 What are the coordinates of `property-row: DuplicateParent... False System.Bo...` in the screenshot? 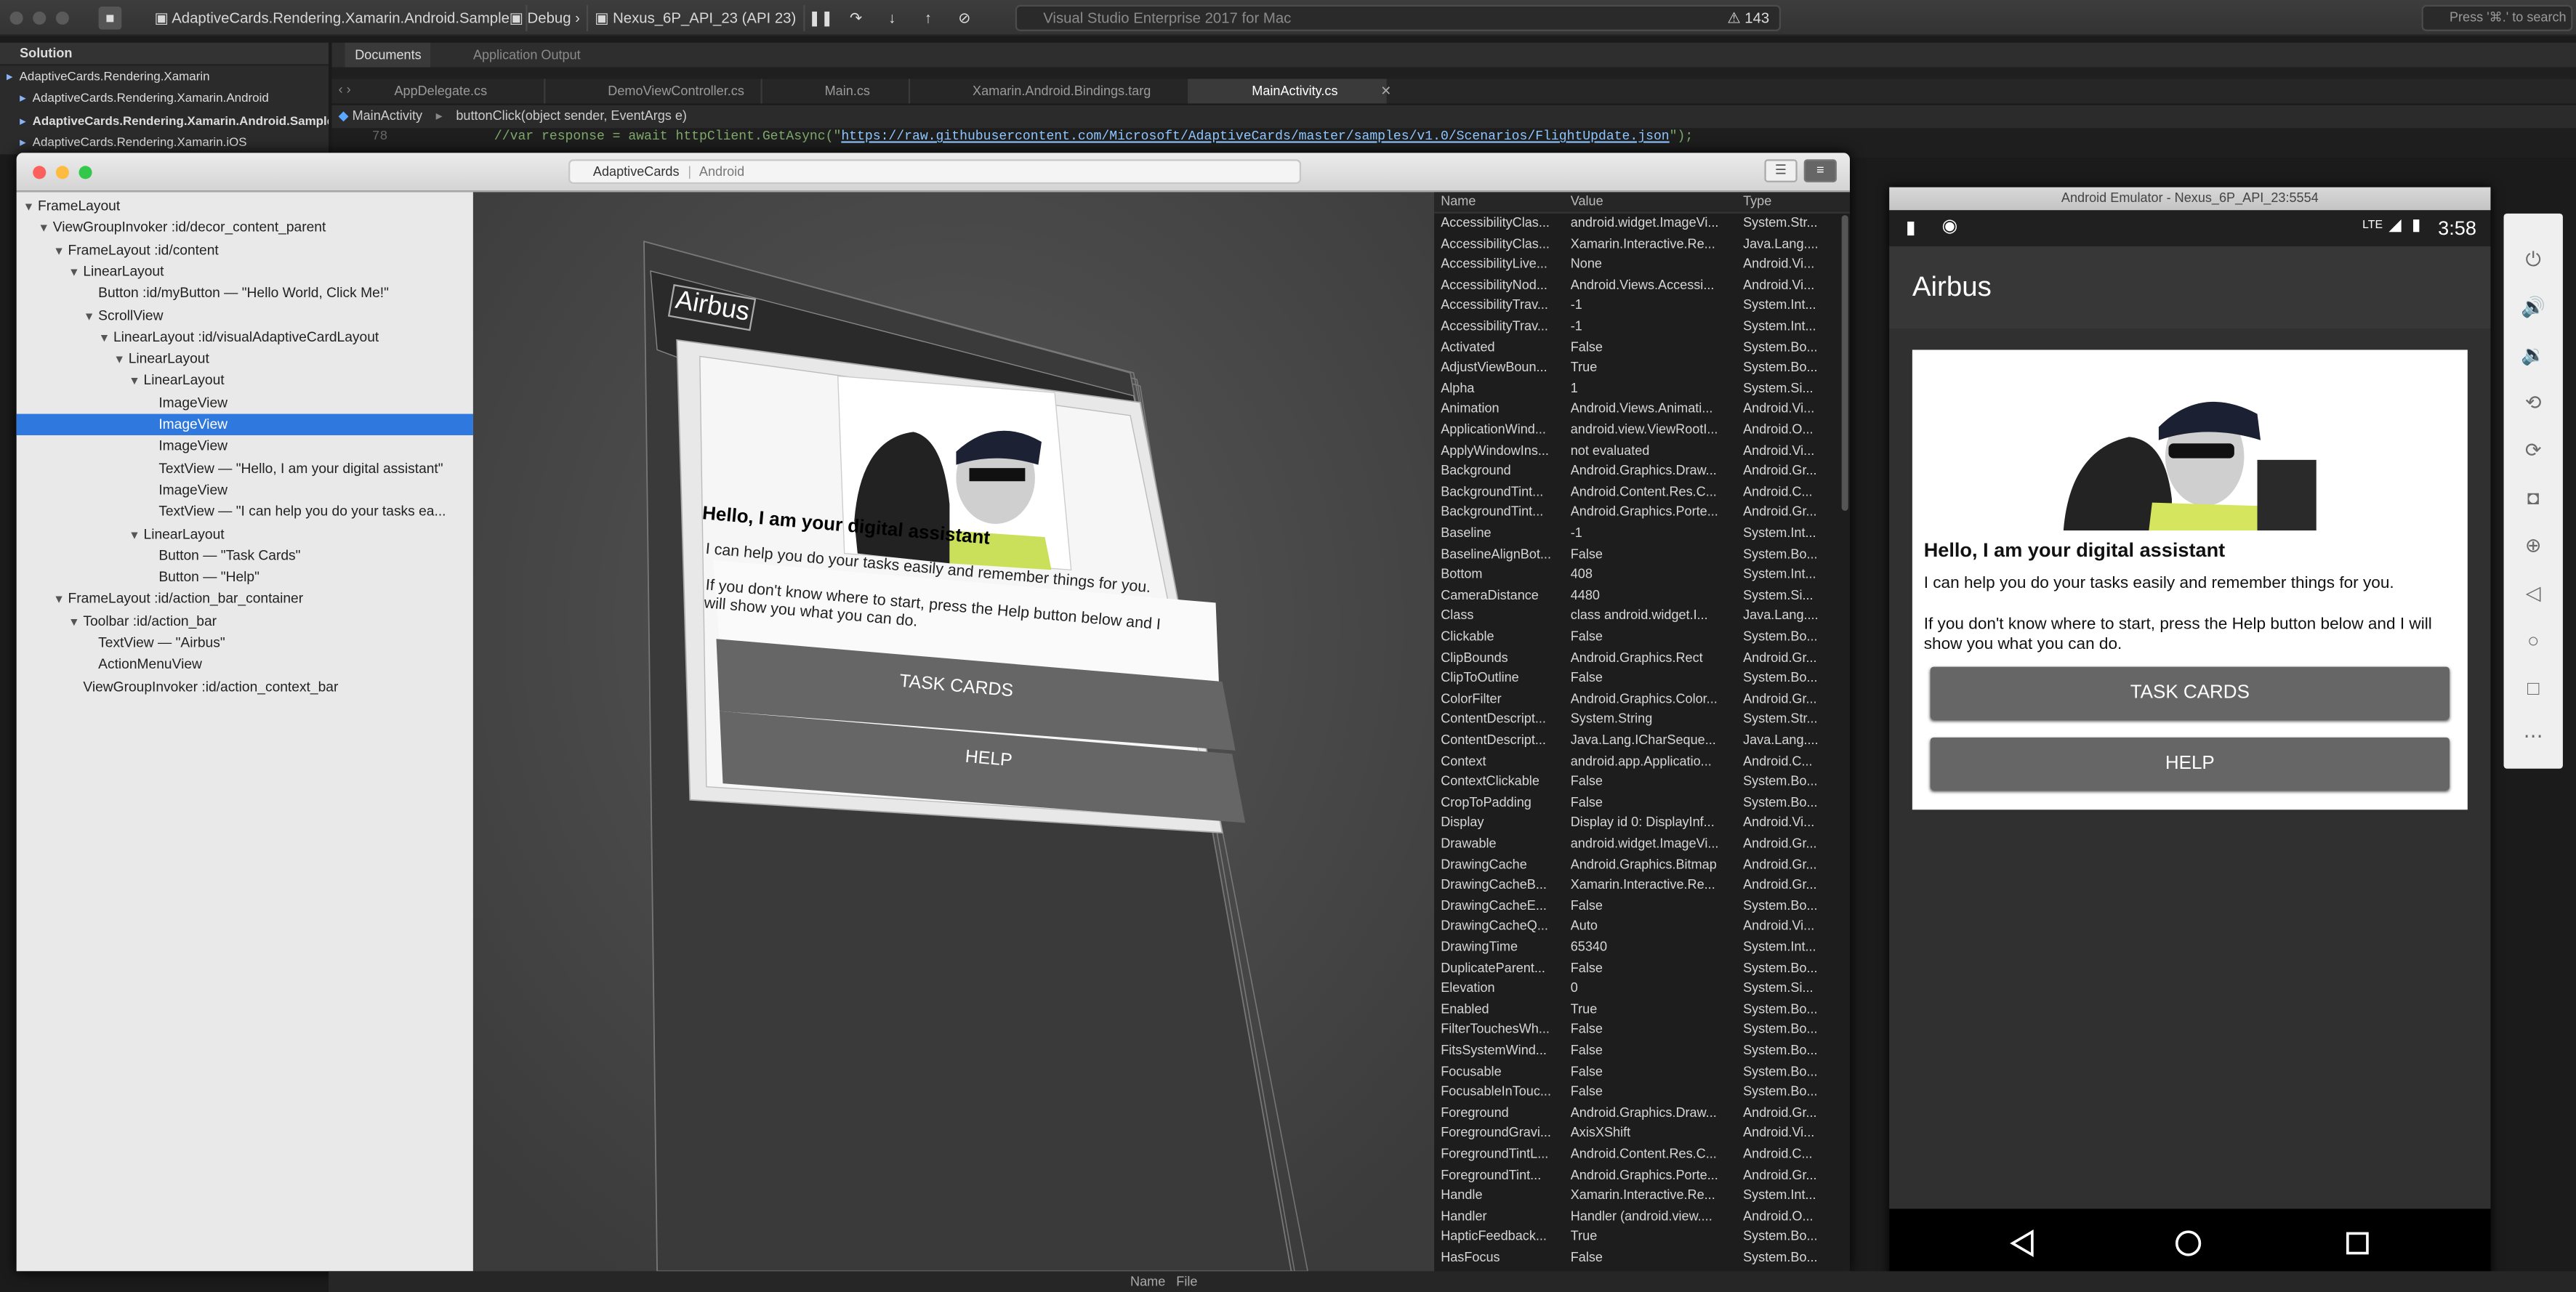 It's located at (1642, 968).